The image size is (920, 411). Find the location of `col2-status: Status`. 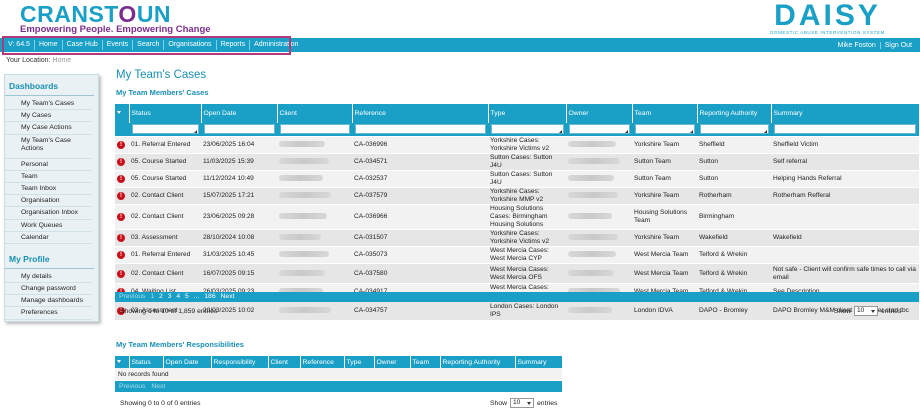

col2-status: Status is located at coordinates (146, 362).